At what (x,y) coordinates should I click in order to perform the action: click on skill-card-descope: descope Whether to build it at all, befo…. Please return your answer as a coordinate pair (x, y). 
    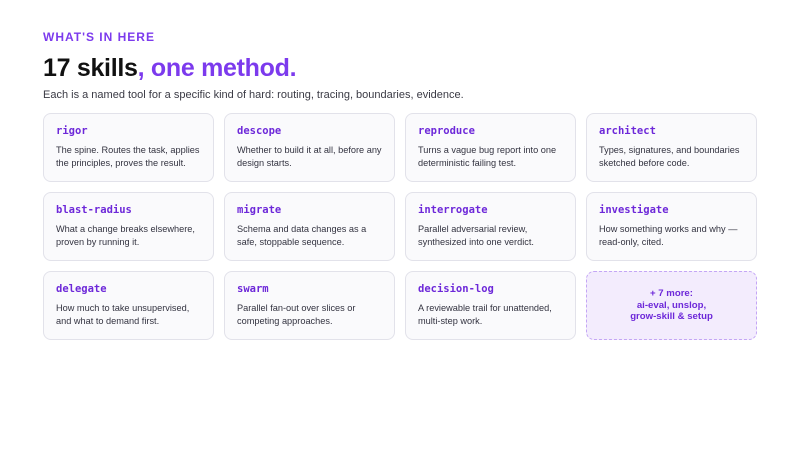
    Looking at the image, I should click on (309, 147).